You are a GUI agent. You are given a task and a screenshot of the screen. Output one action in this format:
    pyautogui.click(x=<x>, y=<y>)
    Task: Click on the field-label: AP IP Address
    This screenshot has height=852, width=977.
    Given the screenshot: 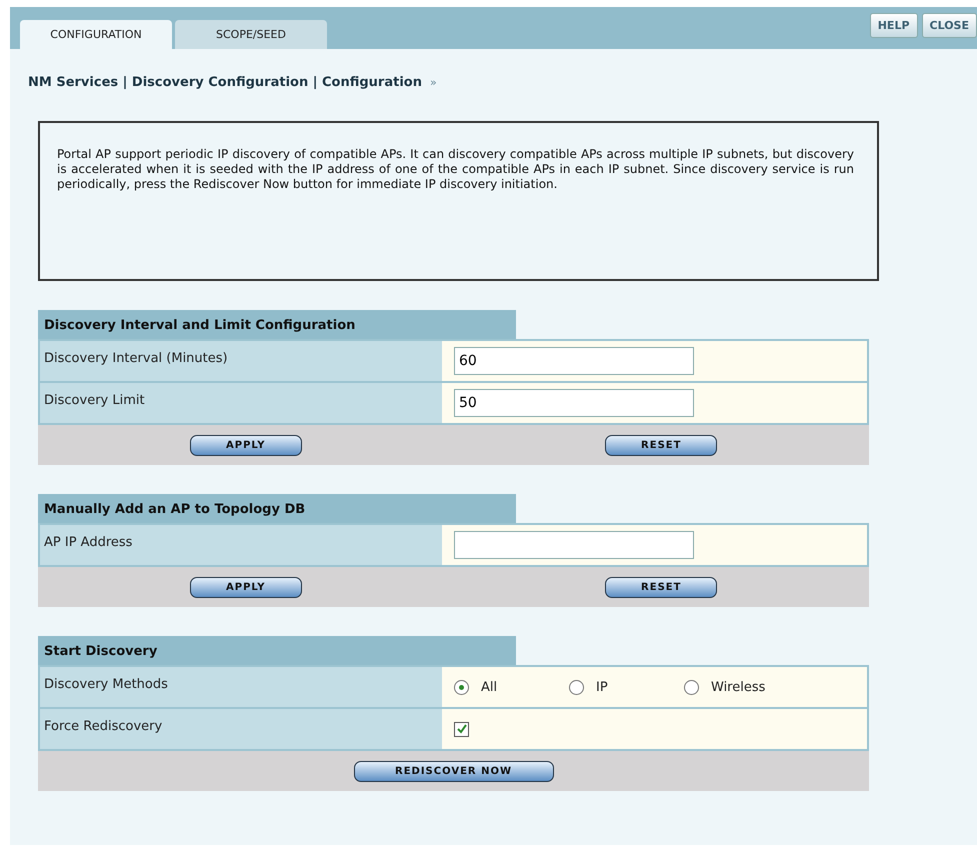 What is the action you would take?
    pyautogui.click(x=241, y=545)
    